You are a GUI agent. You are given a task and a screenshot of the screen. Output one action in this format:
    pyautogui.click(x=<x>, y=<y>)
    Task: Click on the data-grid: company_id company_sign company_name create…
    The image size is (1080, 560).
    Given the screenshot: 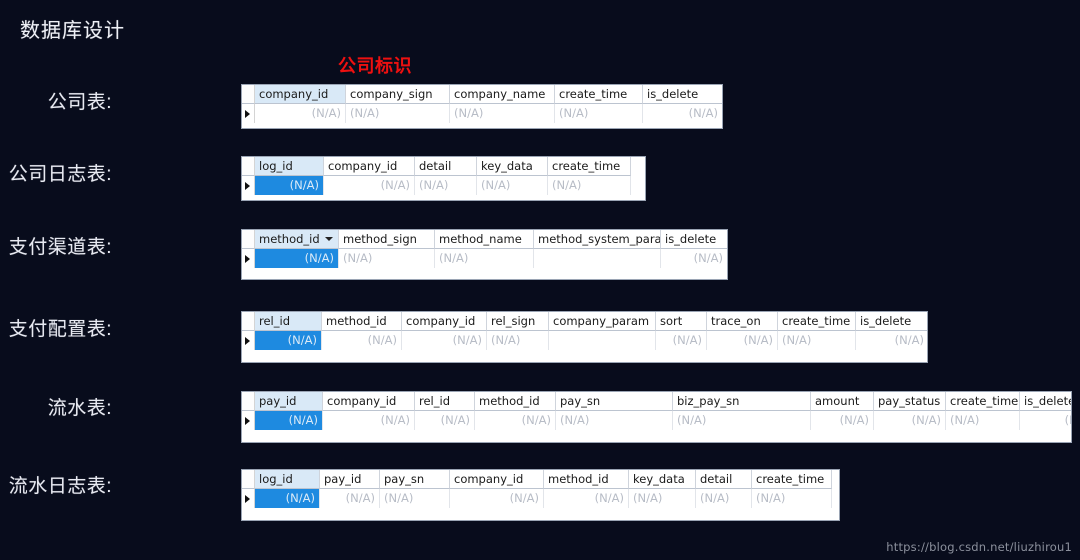 What is the action you would take?
    pyautogui.click(x=482, y=106)
    